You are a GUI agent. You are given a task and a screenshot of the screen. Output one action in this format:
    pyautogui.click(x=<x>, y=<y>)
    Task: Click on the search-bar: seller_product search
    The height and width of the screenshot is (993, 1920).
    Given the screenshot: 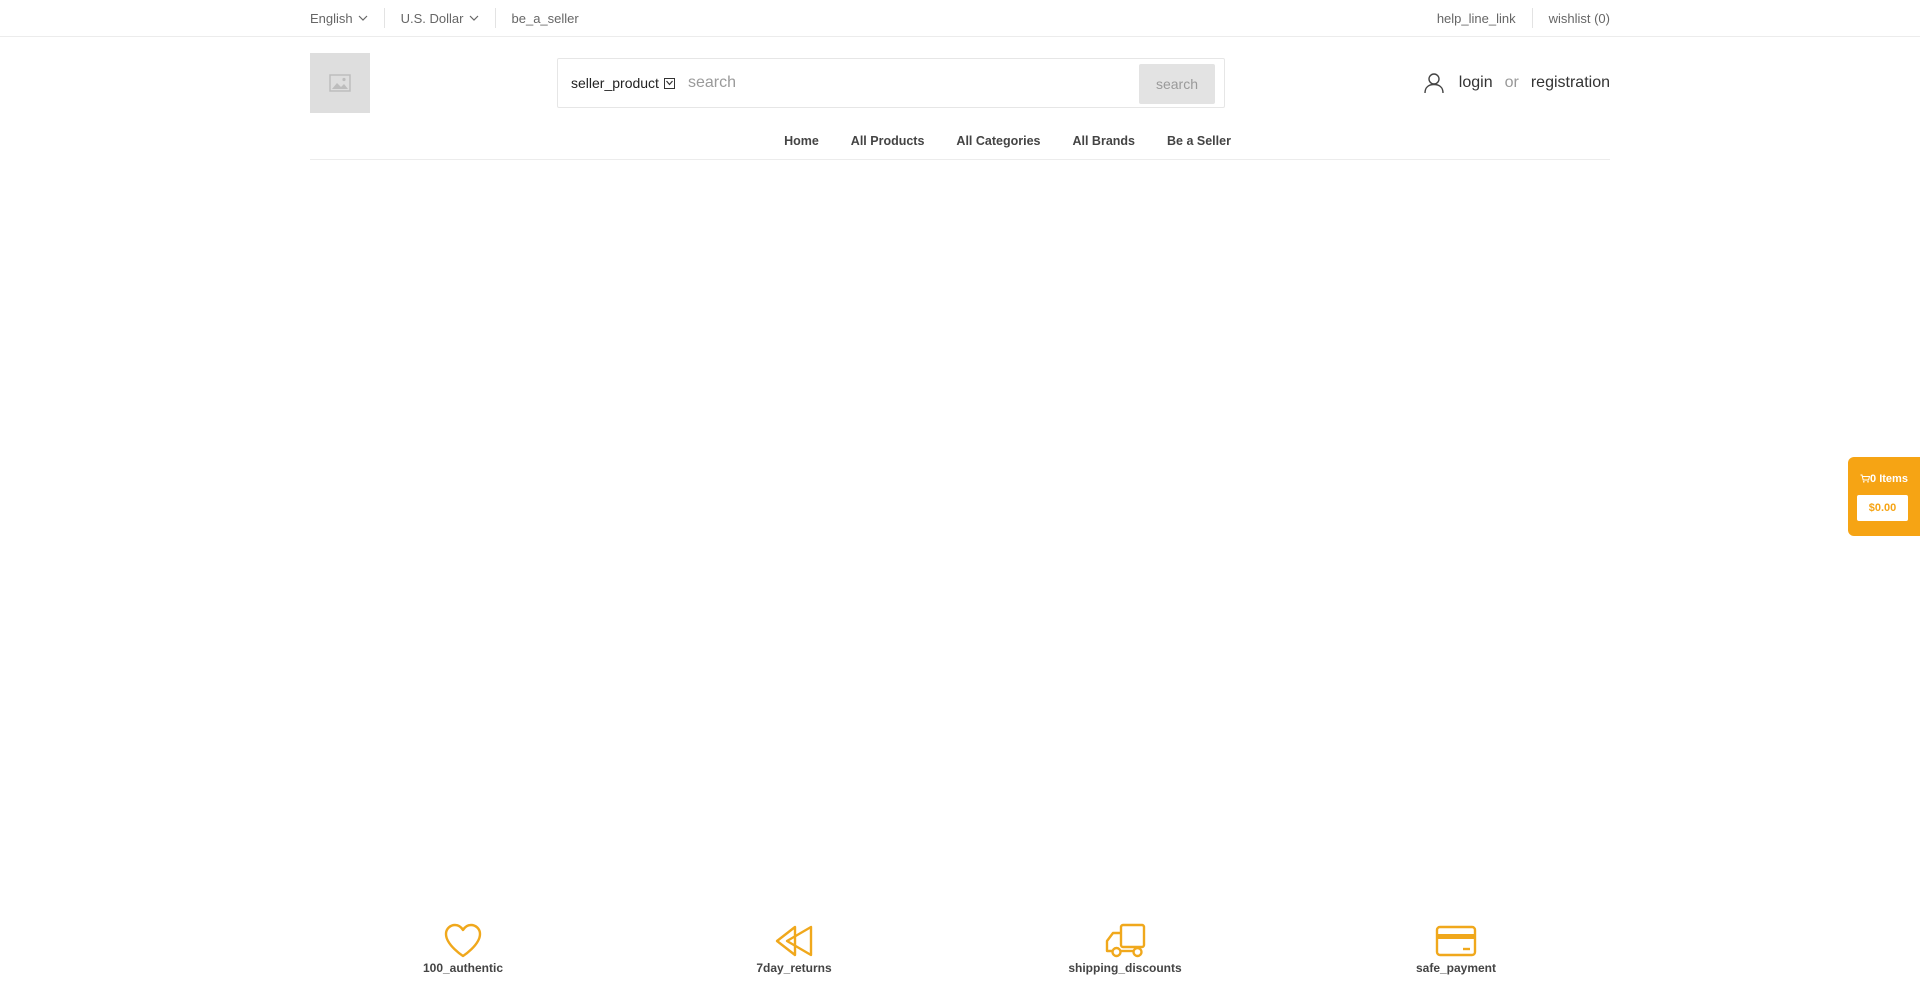 What is the action you would take?
    pyautogui.click(x=891, y=83)
    